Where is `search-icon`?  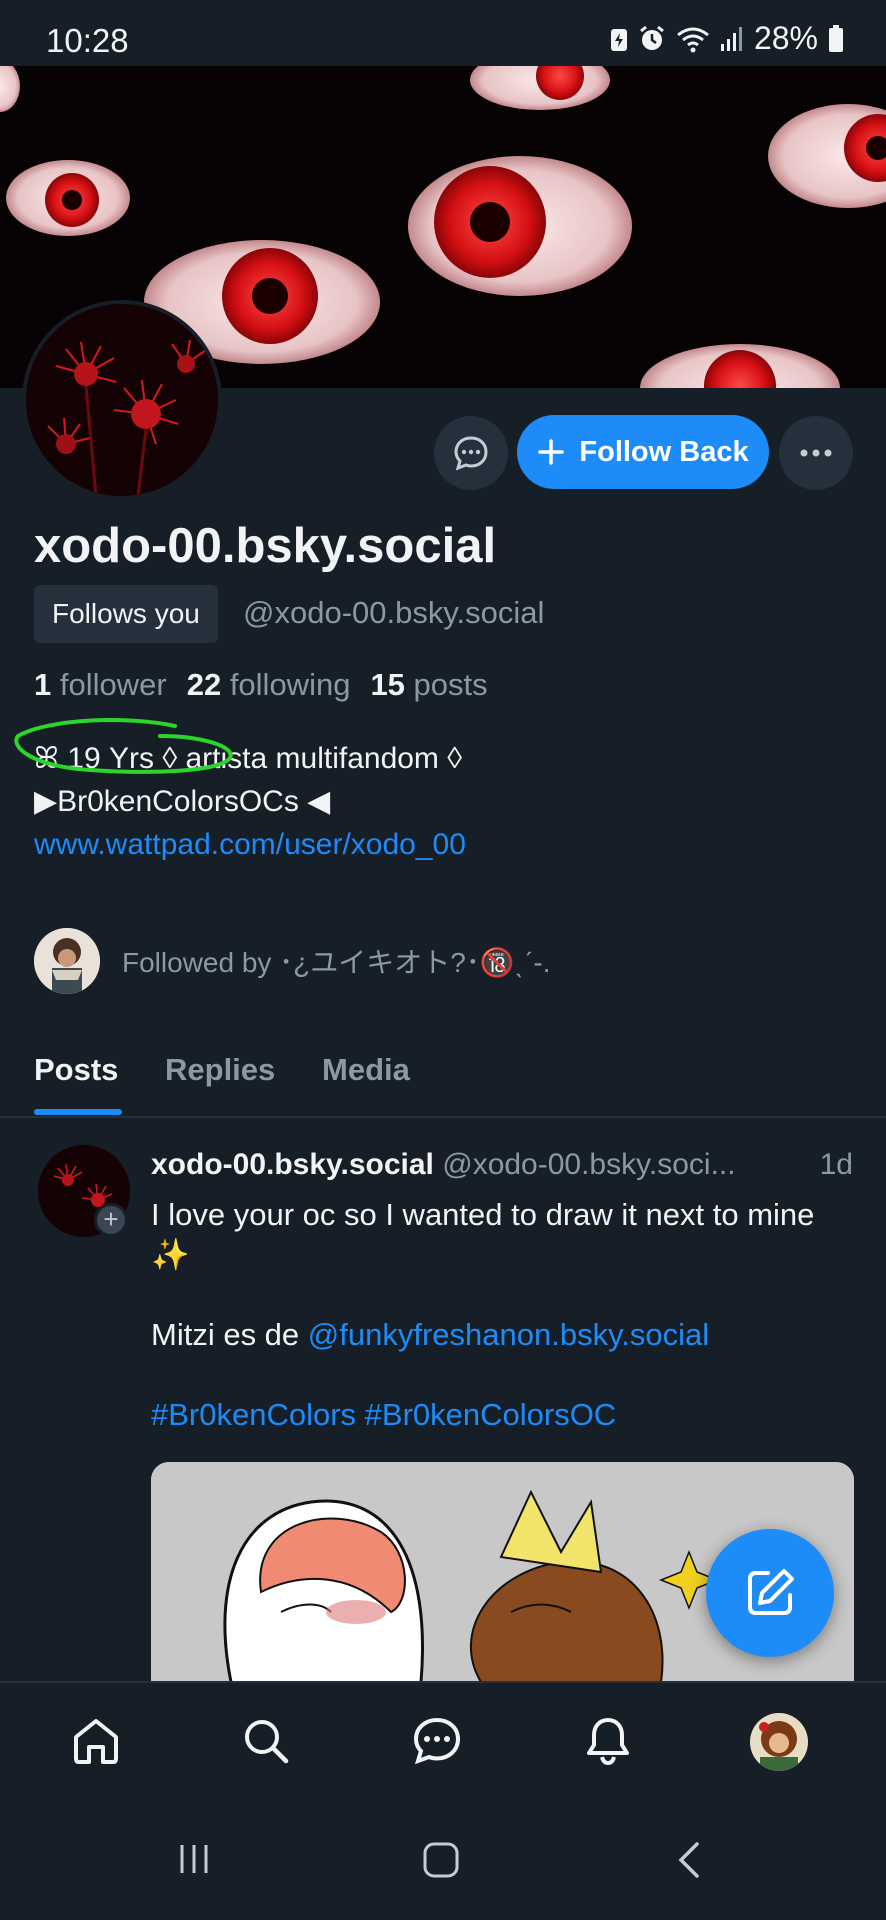
search-icon is located at coordinates (267, 1742).